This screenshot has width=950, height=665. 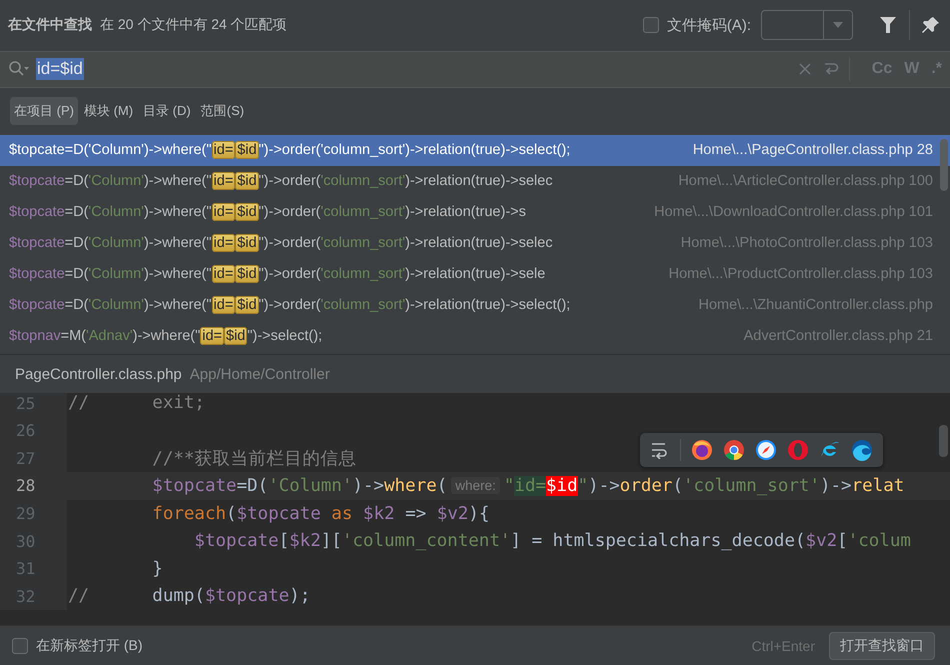 What do you see at coordinates (167, 111) in the screenshot?
I see `scope-tab: 目录 (D)` at bounding box center [167, 111].